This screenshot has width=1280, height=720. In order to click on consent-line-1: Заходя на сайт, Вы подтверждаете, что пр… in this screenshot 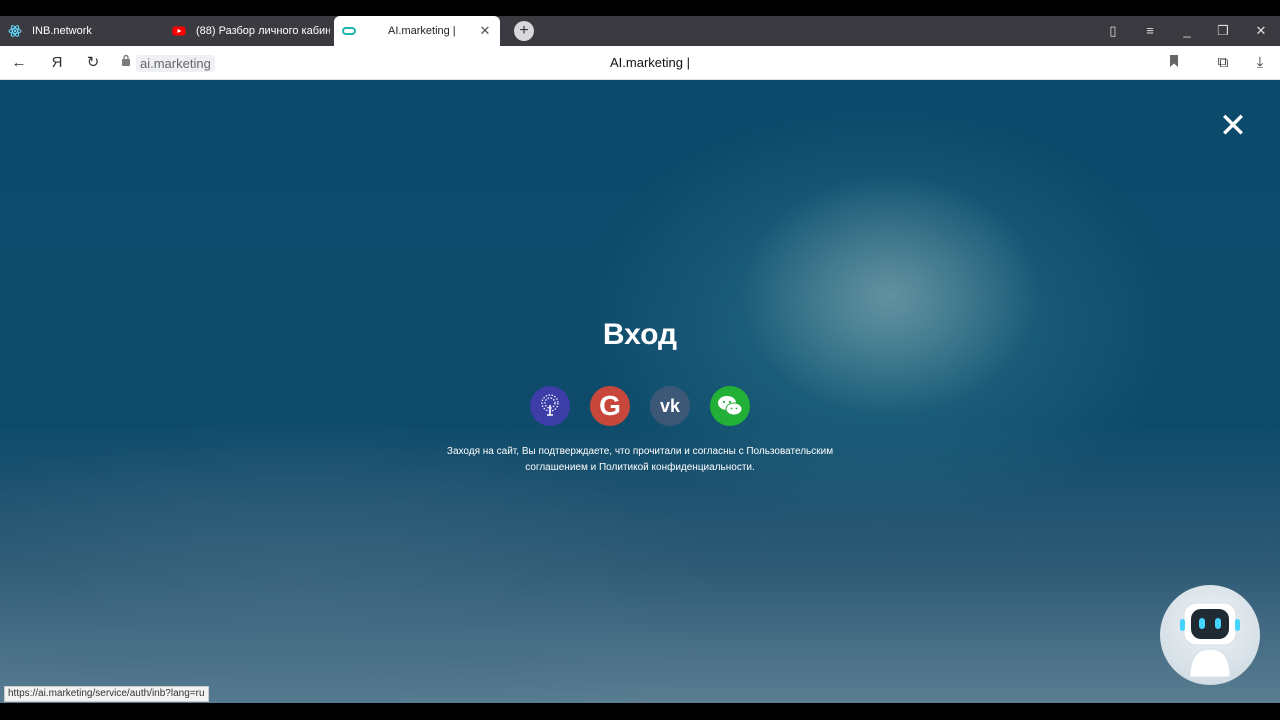, I will do `click(640, 451)`.